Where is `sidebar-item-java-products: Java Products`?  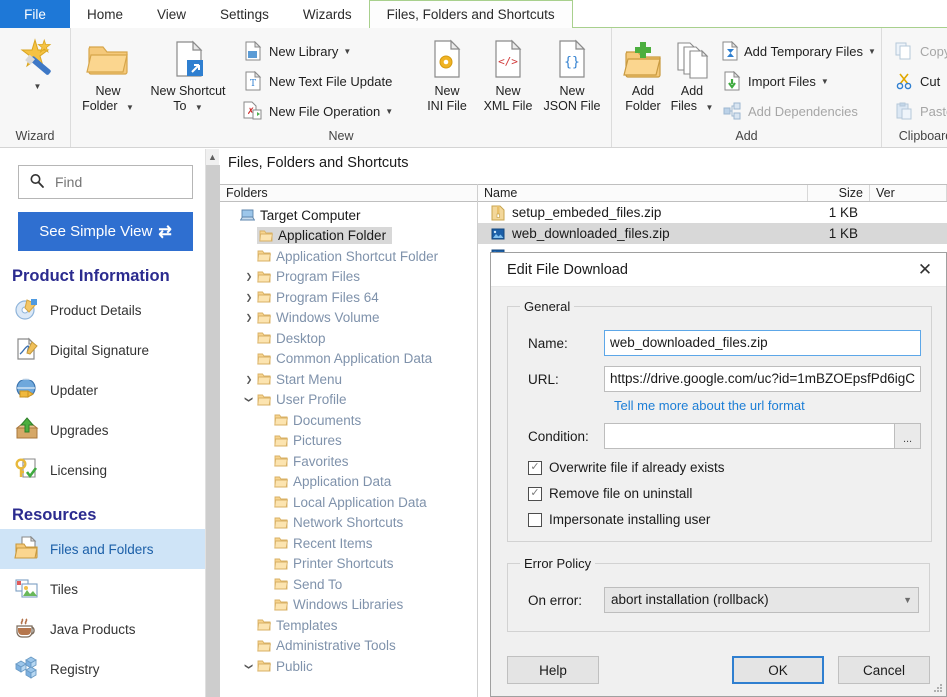 sidebar-item-java-products: Java Products is located at coordinates (102, 629).